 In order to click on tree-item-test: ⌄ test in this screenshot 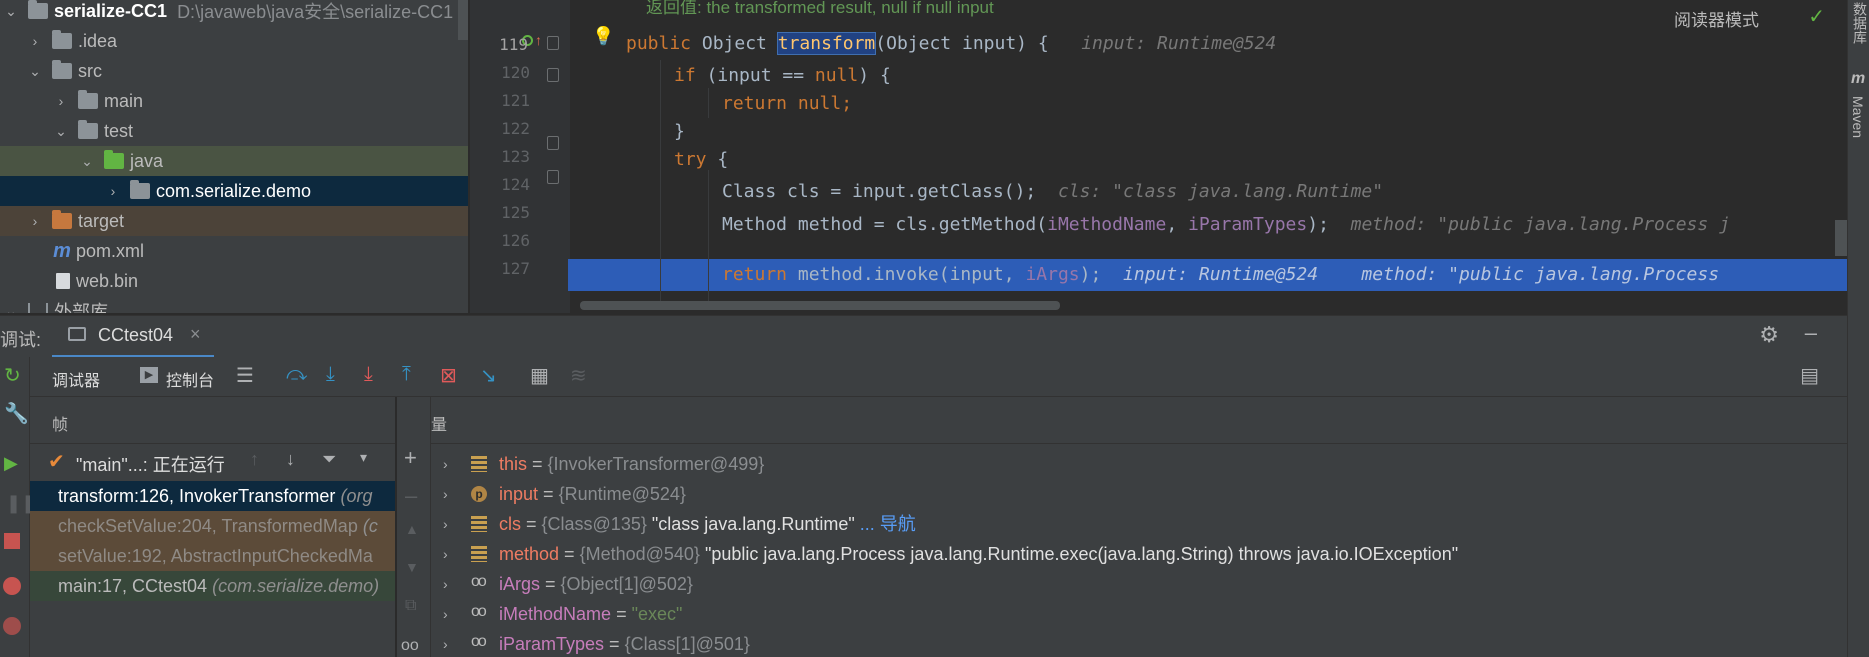, I will do `click(234, 131)`.